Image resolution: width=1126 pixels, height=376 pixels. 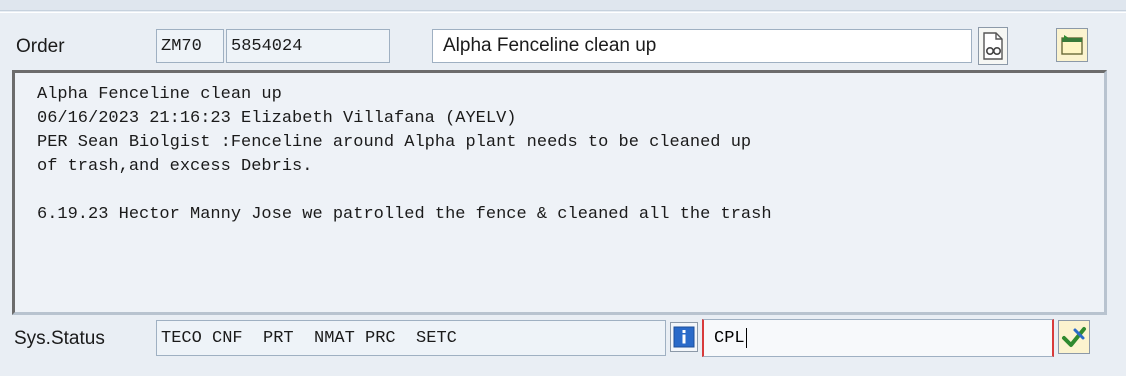 What do you see at coordinates (878, 338) in the screenshot?
I see `user-status-field: CPL` at bounding box center [878, 338].